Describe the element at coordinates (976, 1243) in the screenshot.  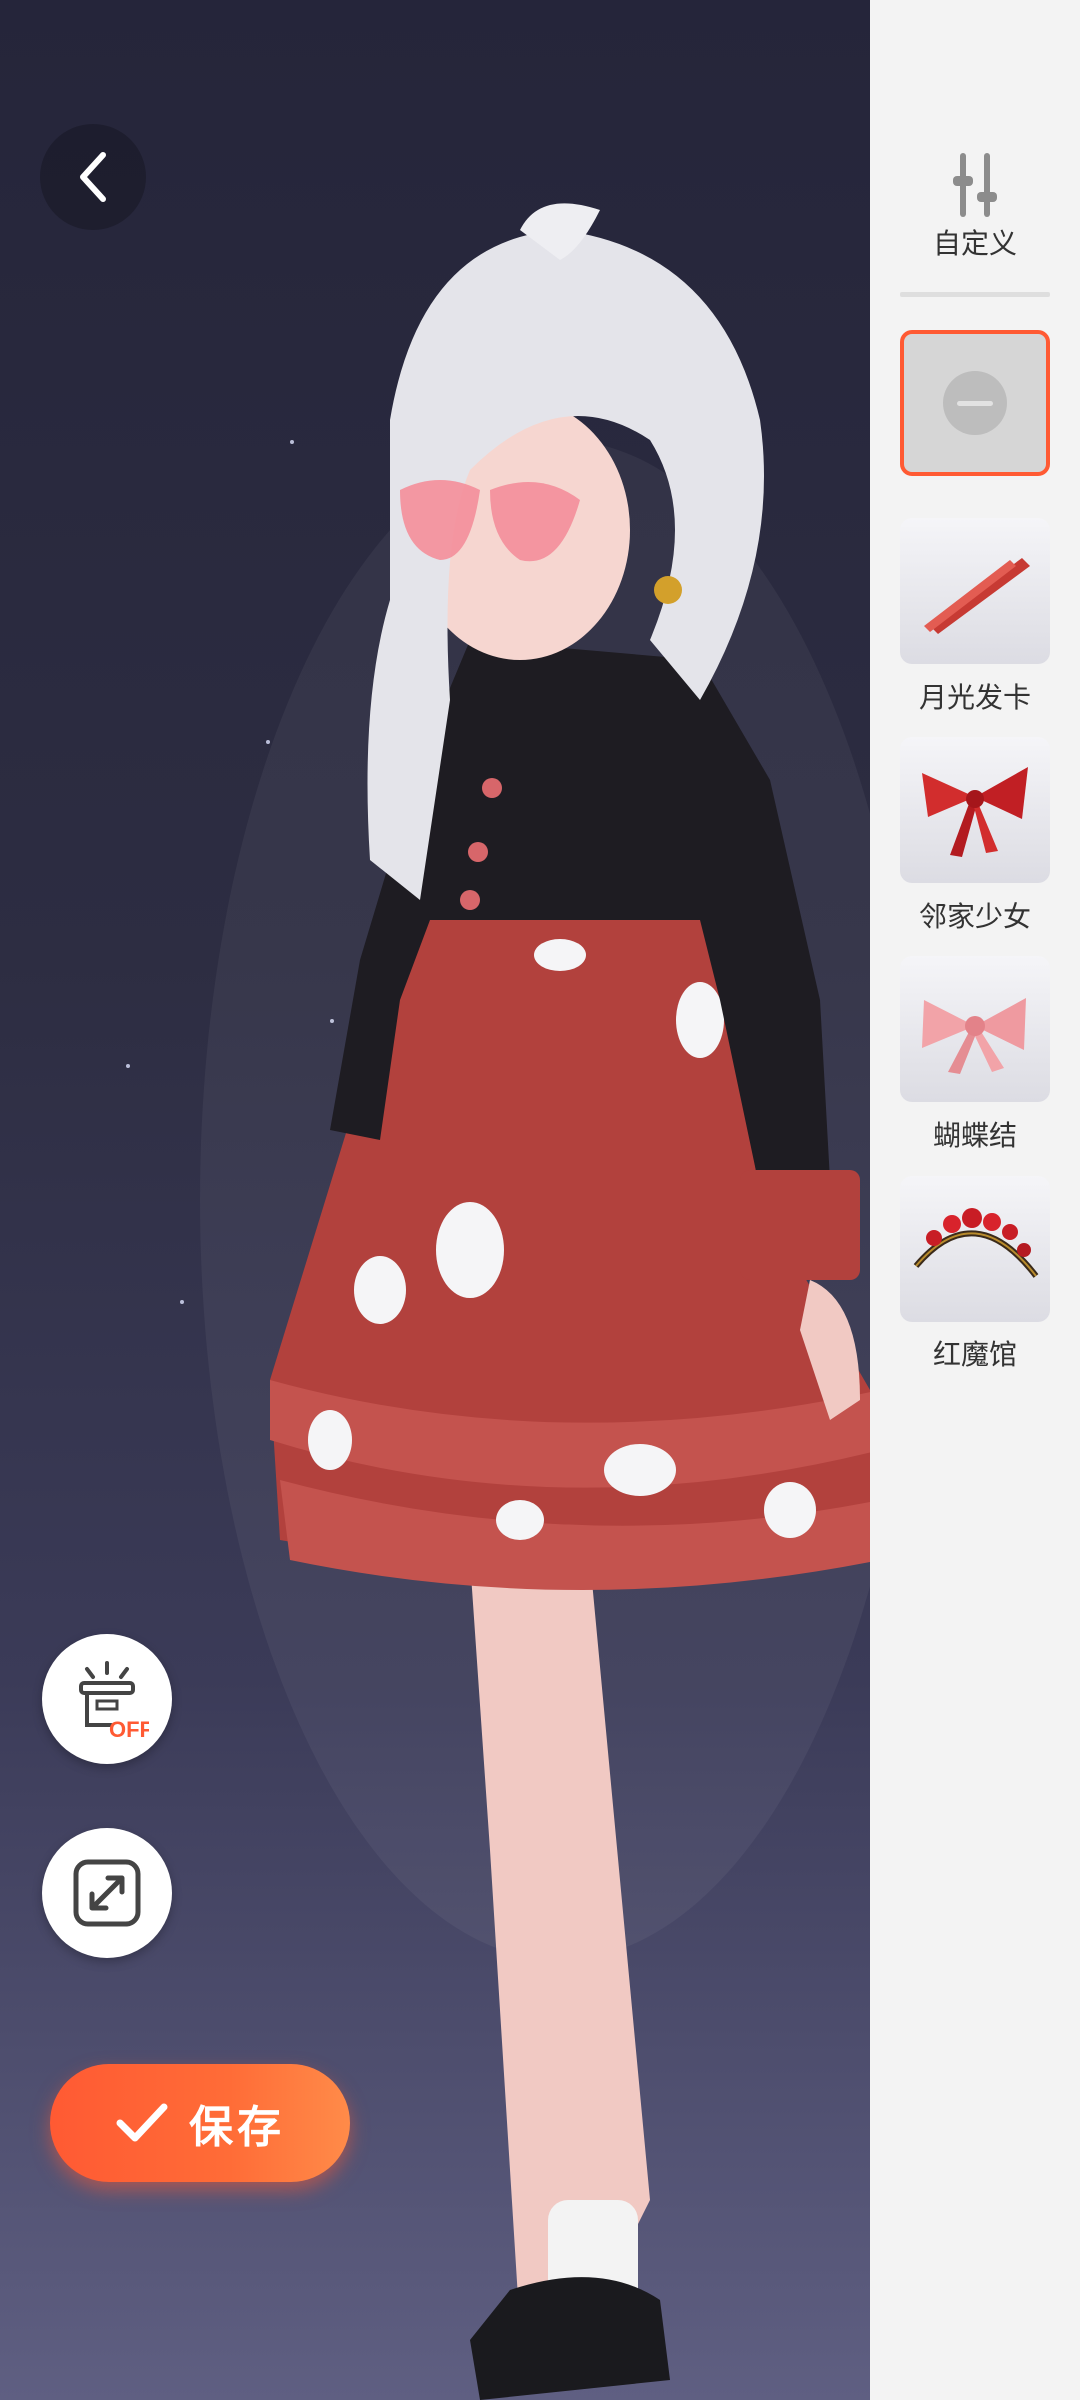
I see `tiara-icon` at that location.